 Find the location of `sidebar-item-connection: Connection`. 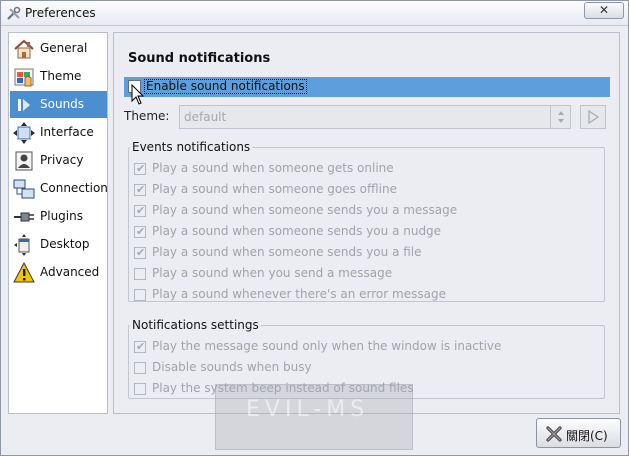

sidebar-item-connection: Connection is located at coordinates (59, 188).